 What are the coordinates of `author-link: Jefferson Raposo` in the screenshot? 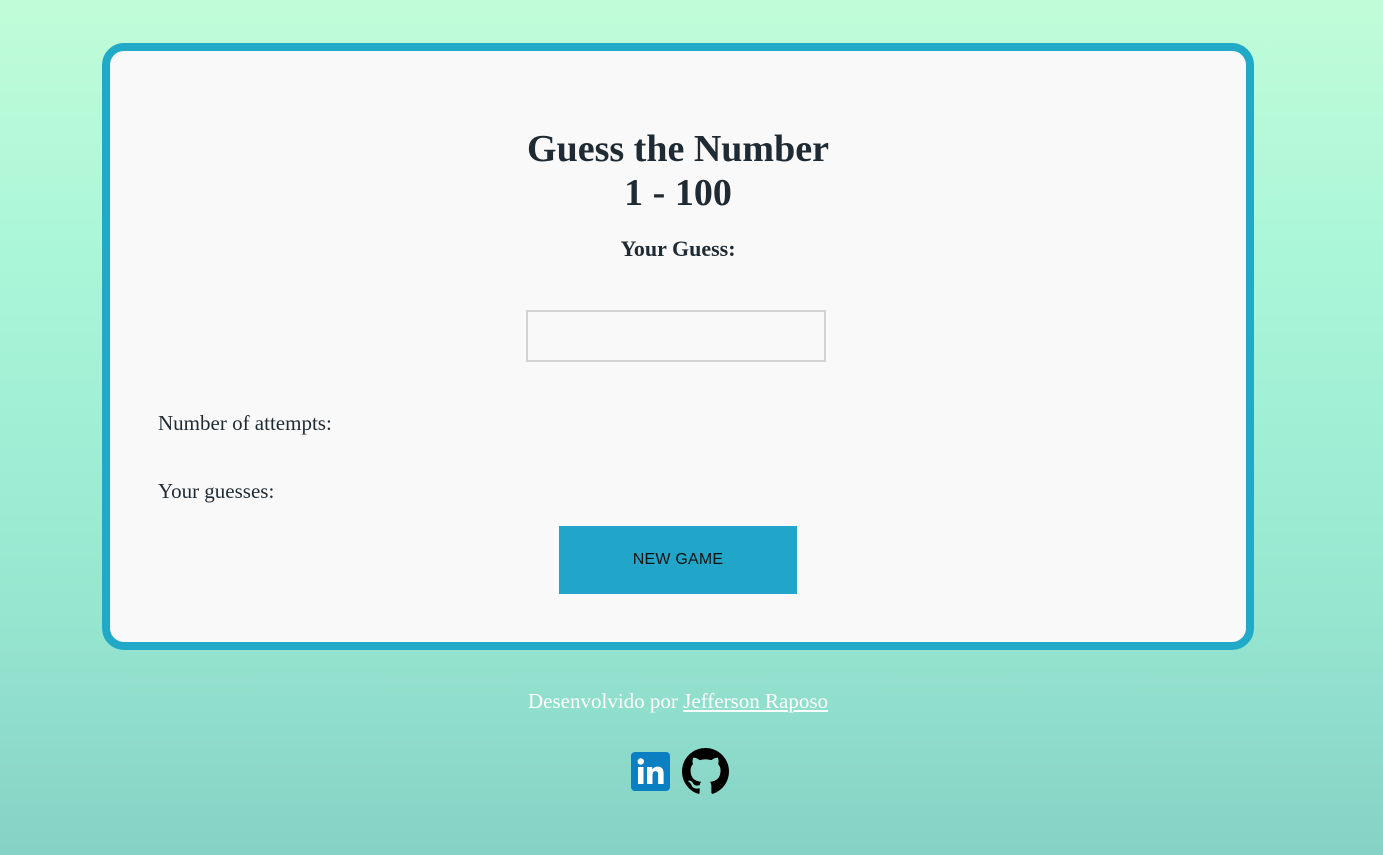 It's located at (755, 701).